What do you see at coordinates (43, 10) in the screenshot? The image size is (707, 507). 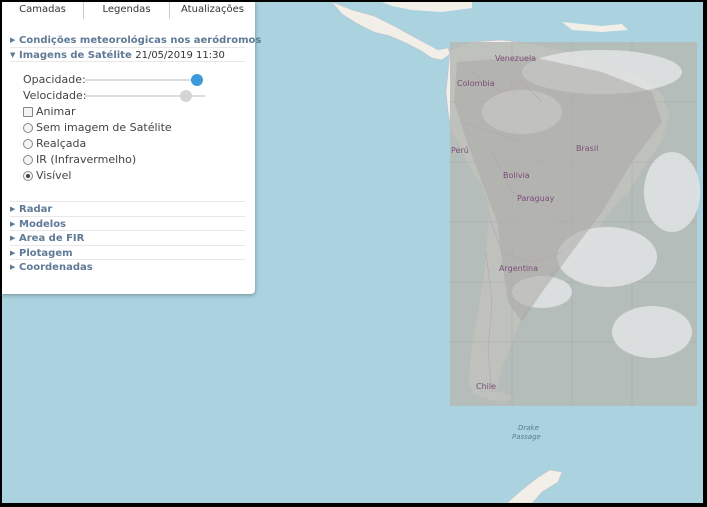 I see `tab-camadas: Camadas` at bounding box center [43, 10].